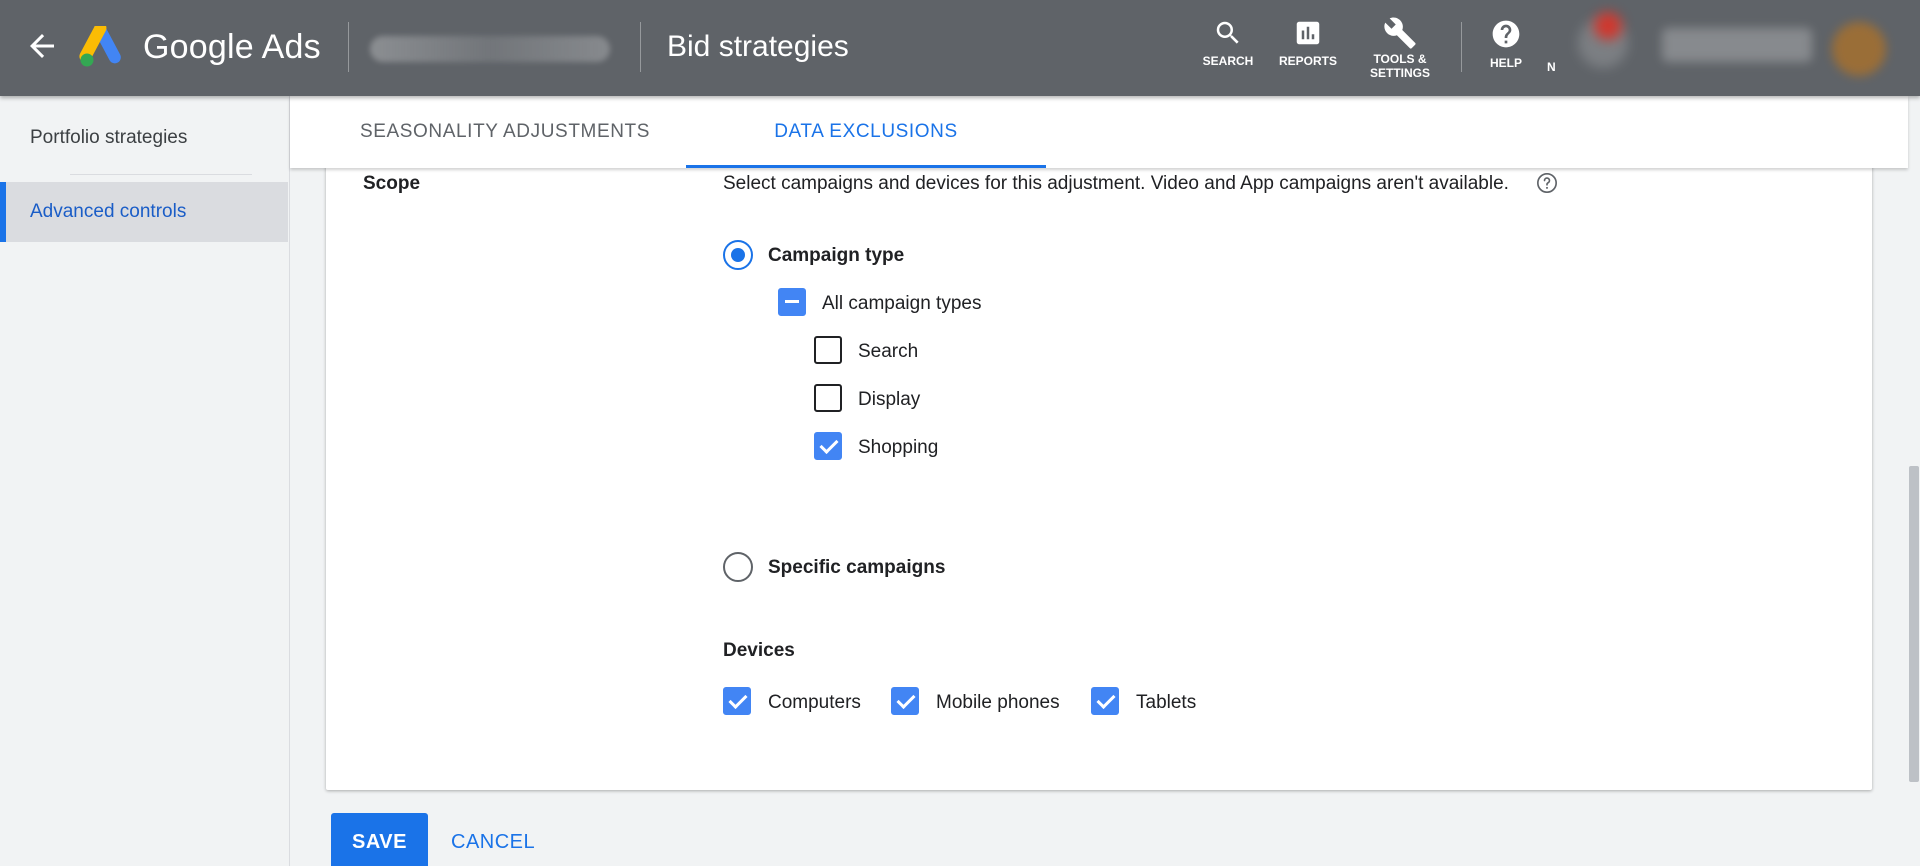 This screenshot has width=1920, height=866. Describe the element at coordinates (144, 212) in the screenshot. I see `sidebar-item-advanced-controls: Advanced controls` at that location.